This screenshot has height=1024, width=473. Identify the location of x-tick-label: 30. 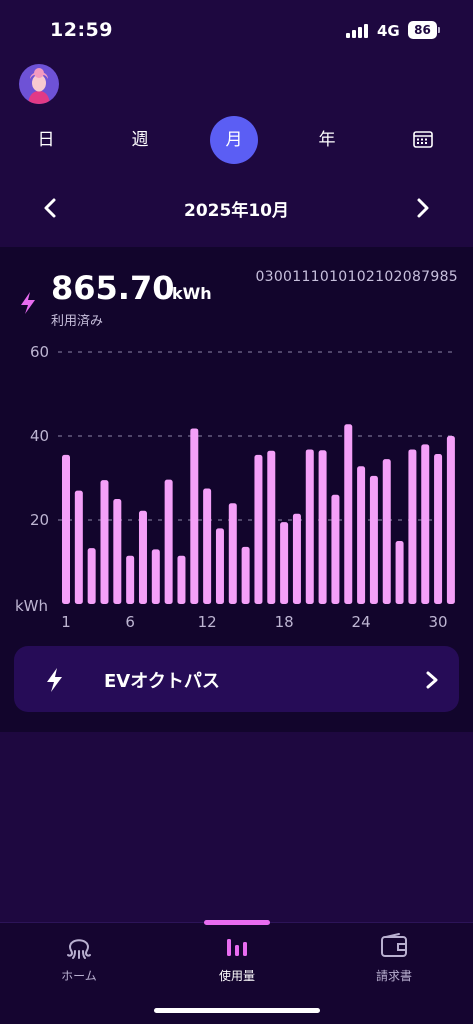
(438, 622).